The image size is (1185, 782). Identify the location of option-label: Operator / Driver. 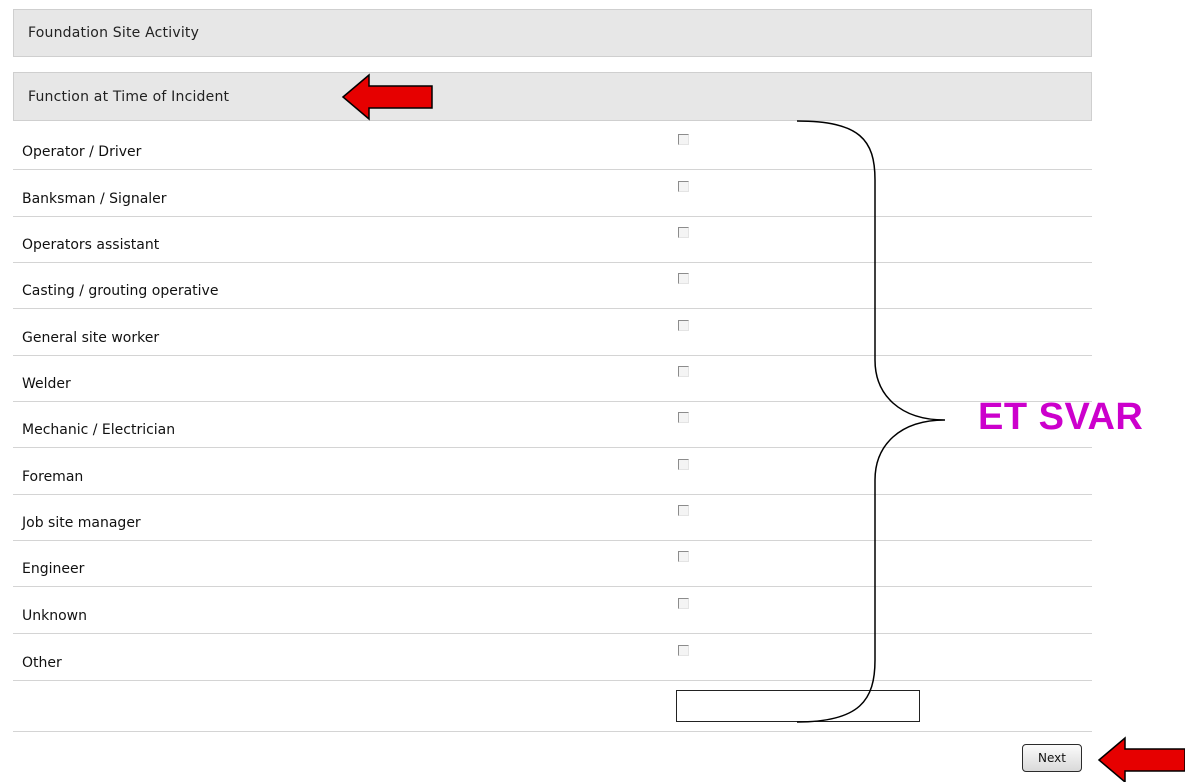
(82, 152).